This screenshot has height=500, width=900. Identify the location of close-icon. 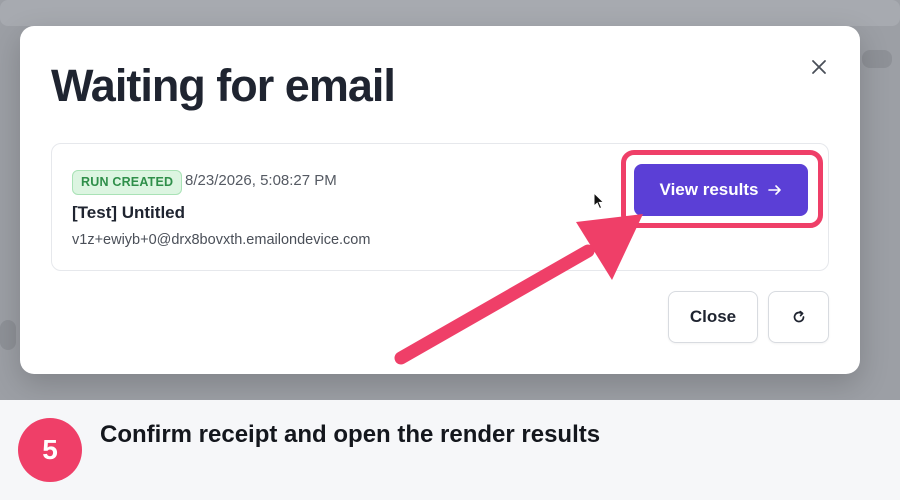
(819, 67).